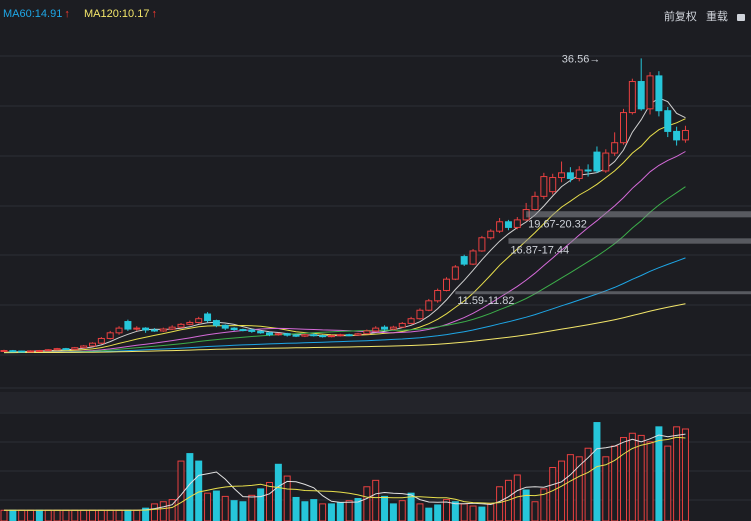 This screenshot has height=521, width=751. Describe the element at coordinates (36, 14) in the screenshot. I see `ma60-legend: MA60:14.91 ↑` at that location.